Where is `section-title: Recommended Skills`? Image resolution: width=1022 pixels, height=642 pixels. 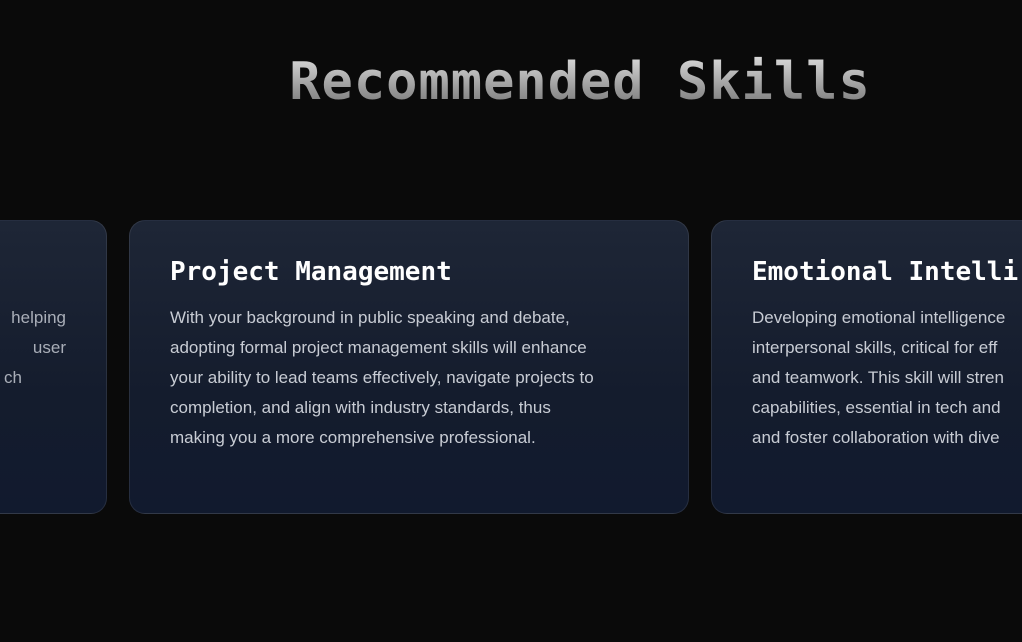
section-title: Recommended Skills is located at coordinates (511, 82).